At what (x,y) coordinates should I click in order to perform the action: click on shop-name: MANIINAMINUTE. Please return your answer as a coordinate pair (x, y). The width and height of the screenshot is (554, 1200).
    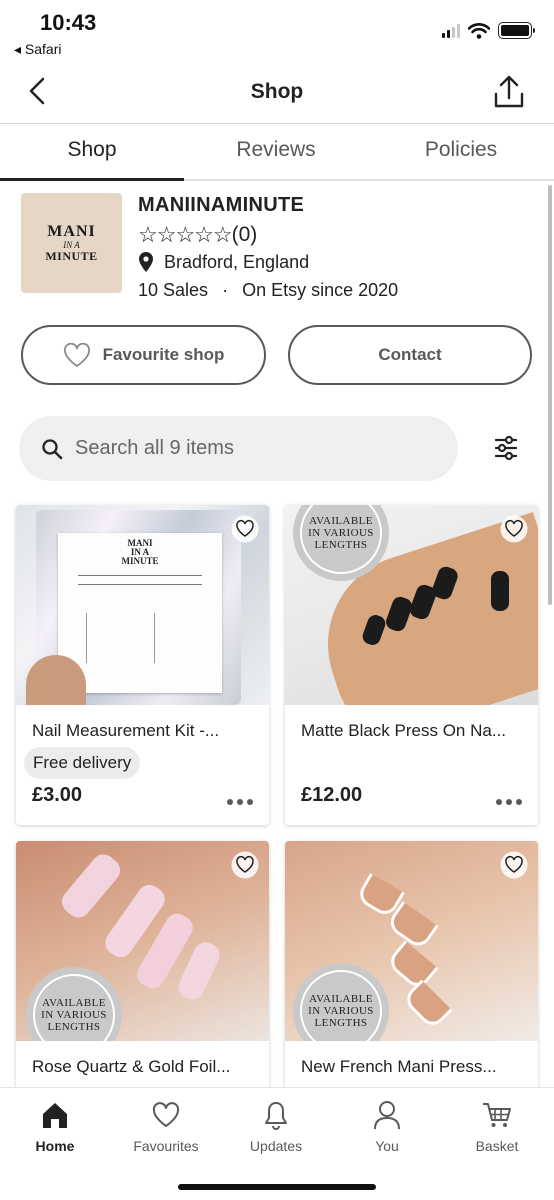
    Looking at the image, I should click on (221, 205).